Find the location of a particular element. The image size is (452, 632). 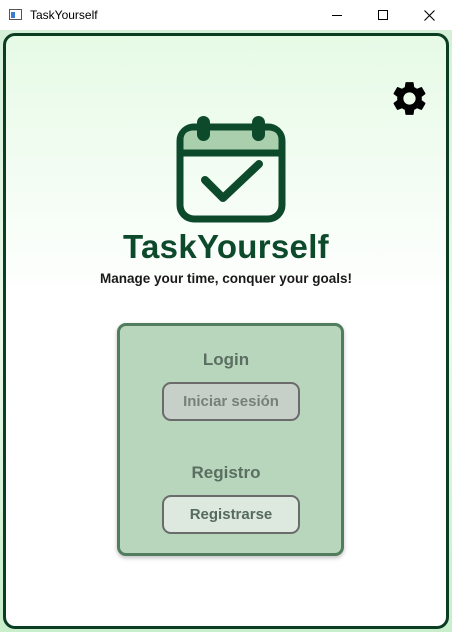

calendar-check-icon is located at coordinates (231, 169).